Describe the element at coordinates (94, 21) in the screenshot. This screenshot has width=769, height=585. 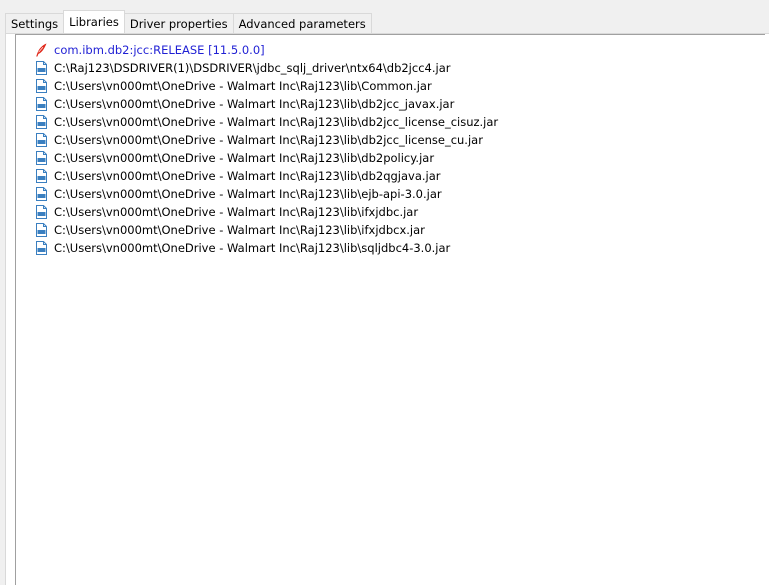
I see `tab-libraries: Libraries` at that location.